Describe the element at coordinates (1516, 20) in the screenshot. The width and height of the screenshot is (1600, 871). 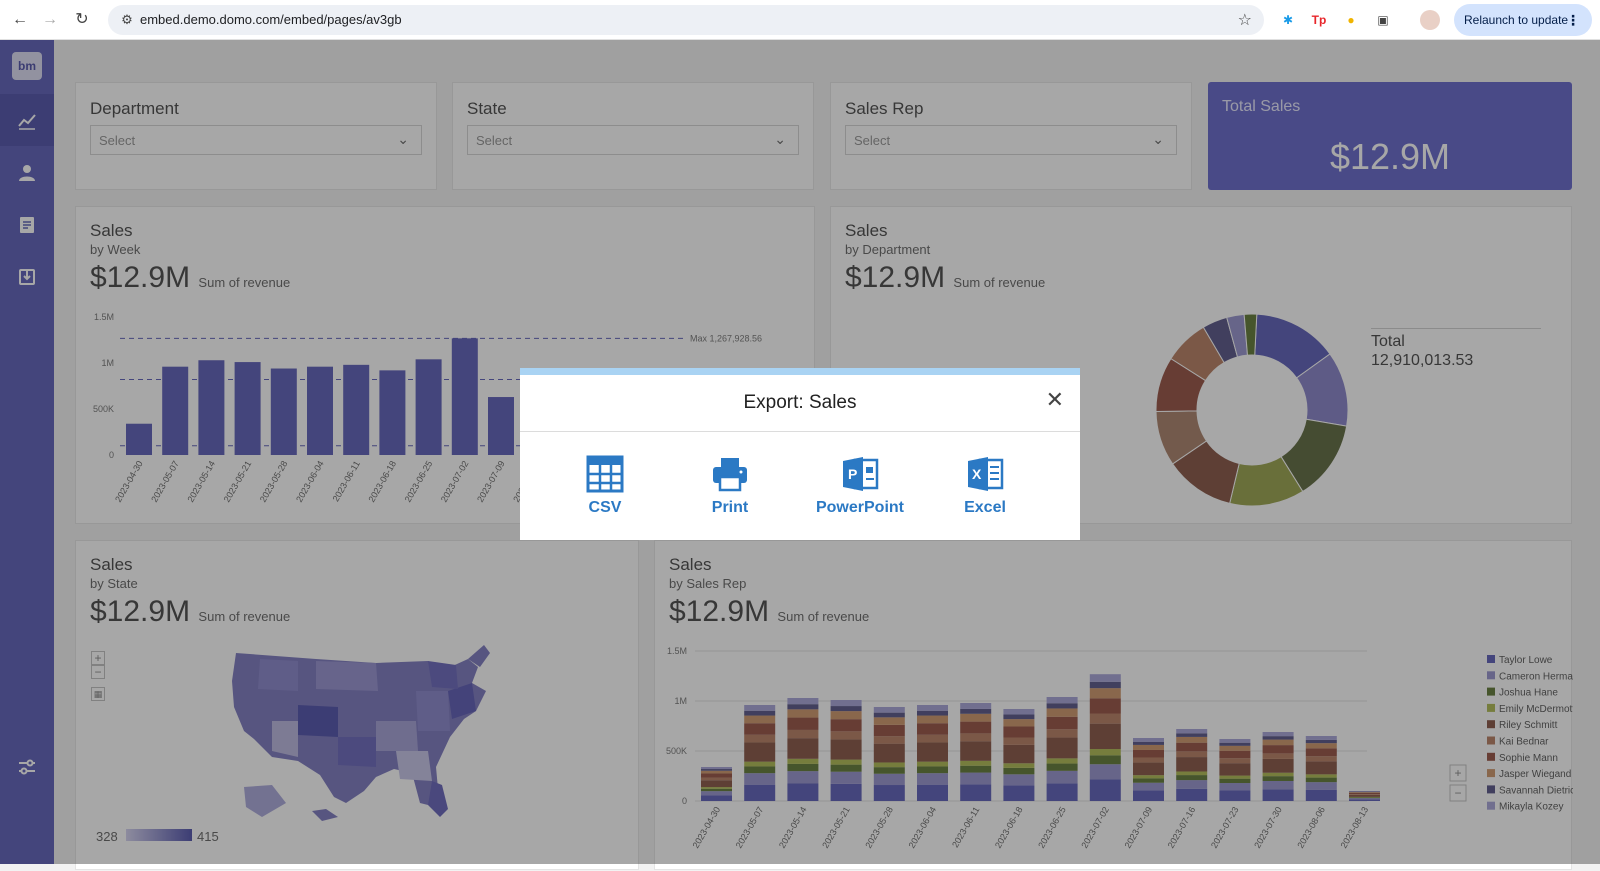
I see `relaunch-label: Relaunch to update` at that location.